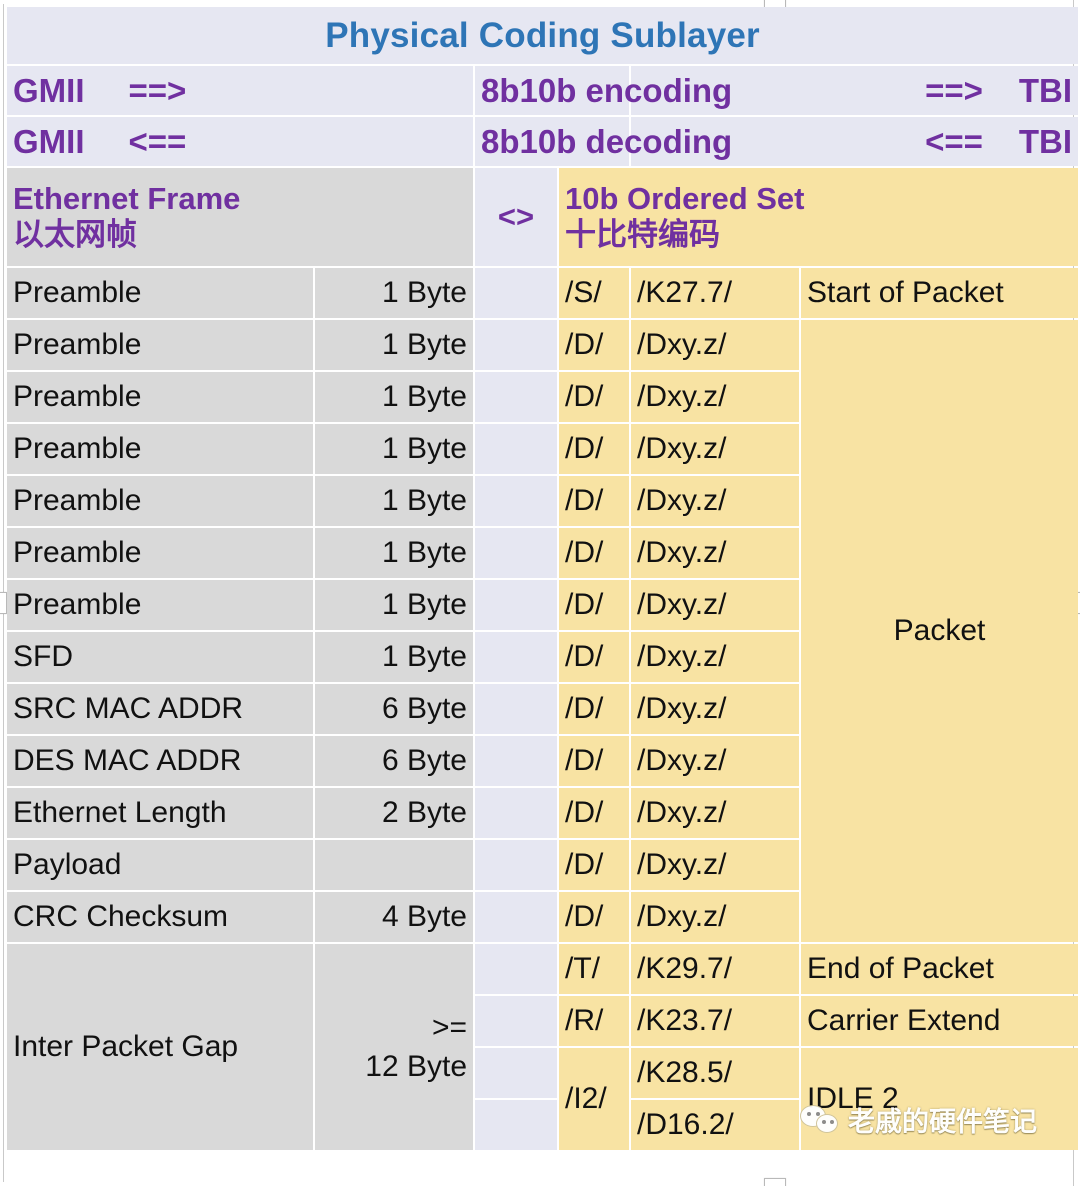 The image size is (1080, 1186). Describe the element at coordinates (394, 813) in the screenshot. I see `field-size: 2 Byte` at that location.